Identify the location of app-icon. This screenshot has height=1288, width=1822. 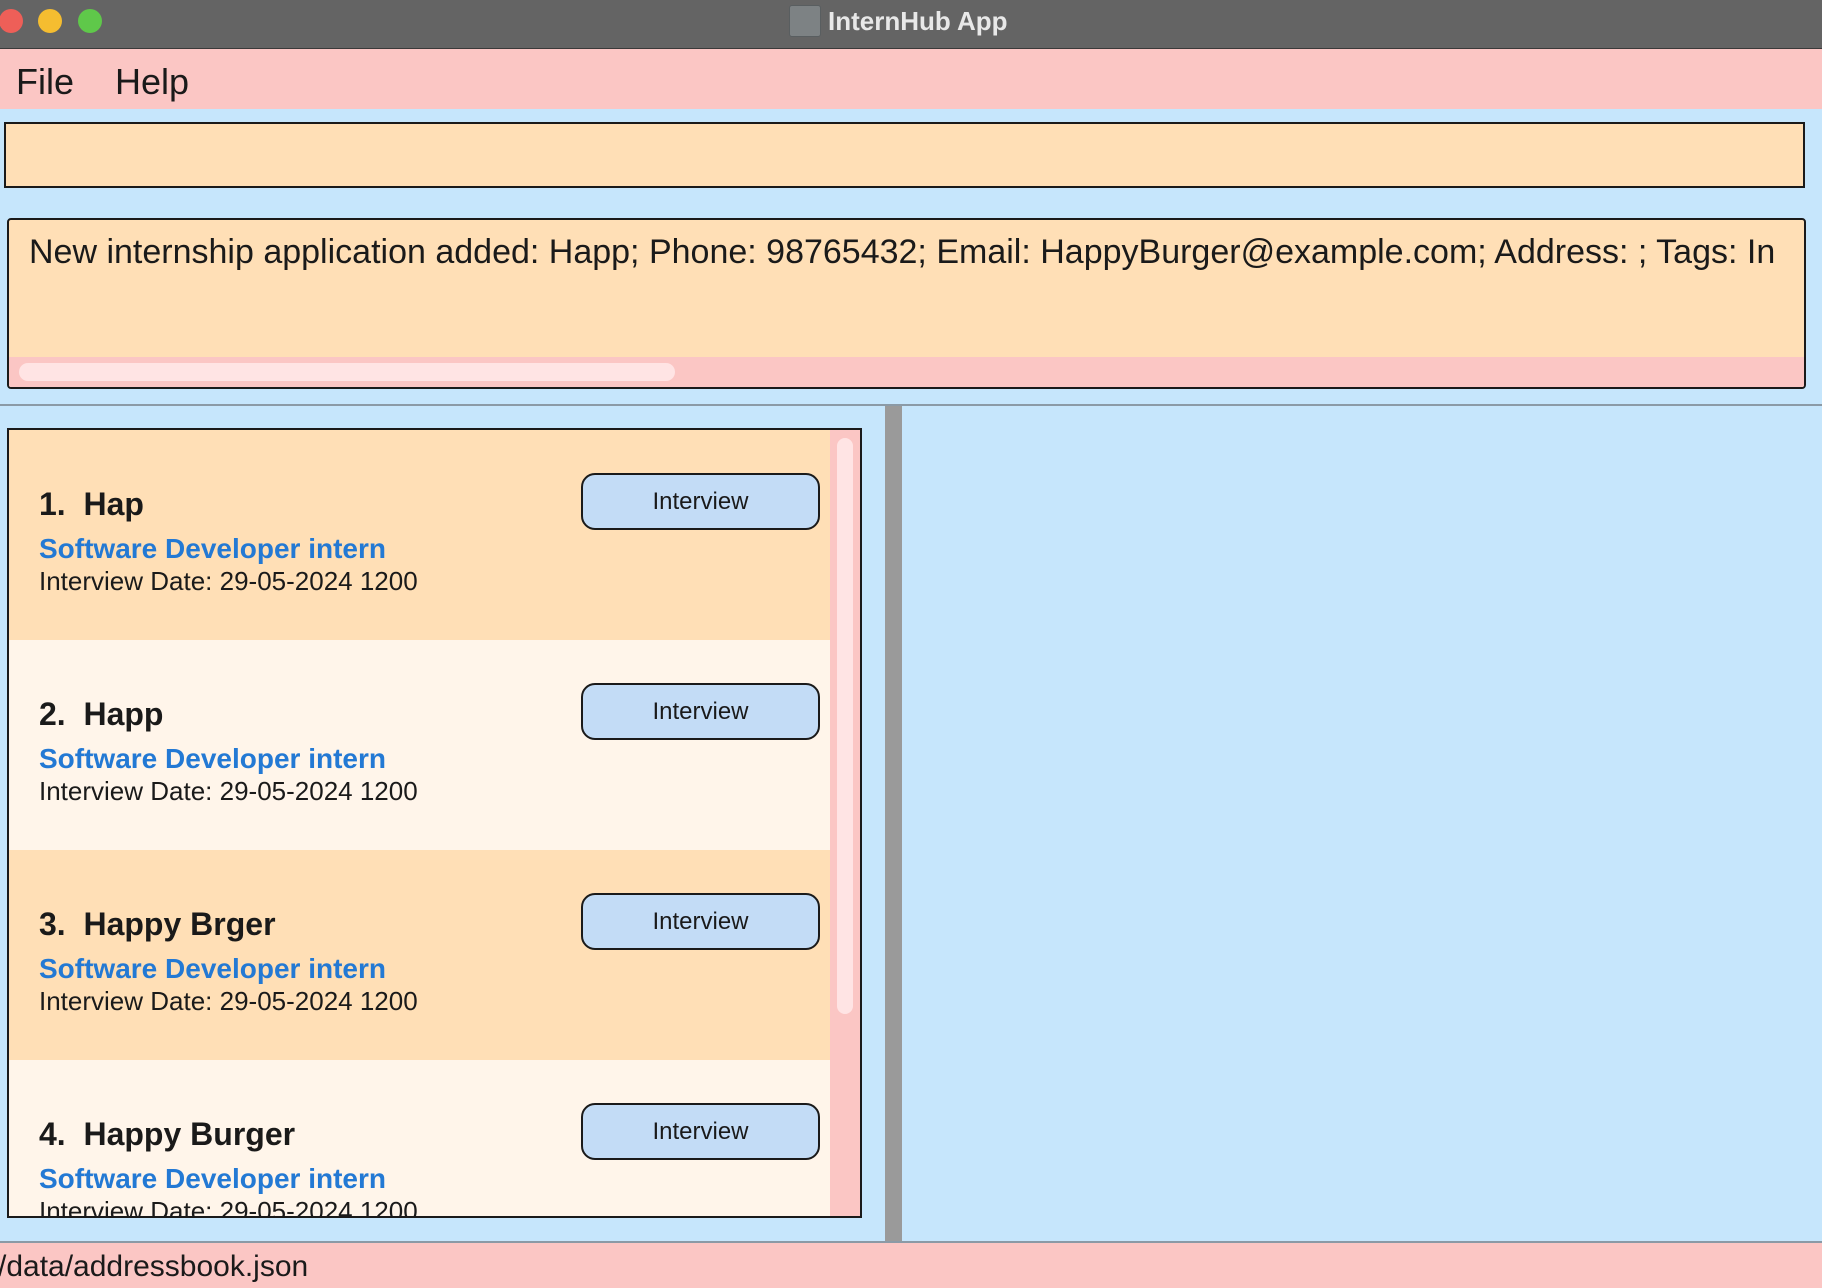
(805, 21).